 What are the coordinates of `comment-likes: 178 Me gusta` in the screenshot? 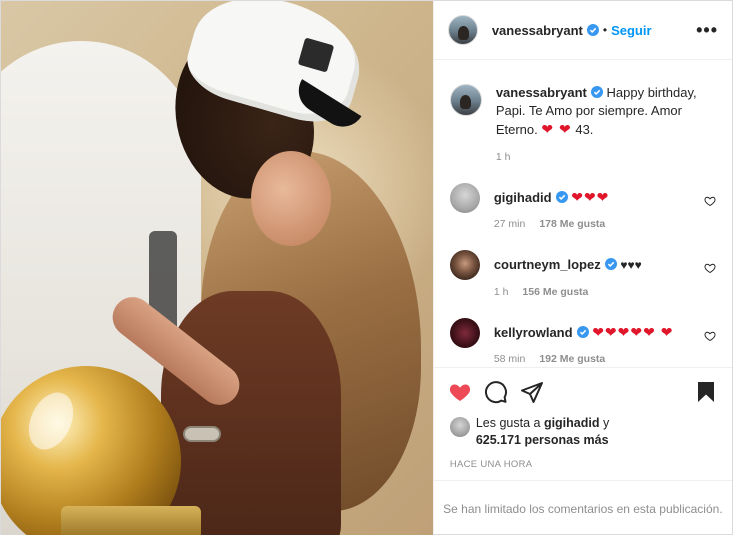 It's located at (572, 224).